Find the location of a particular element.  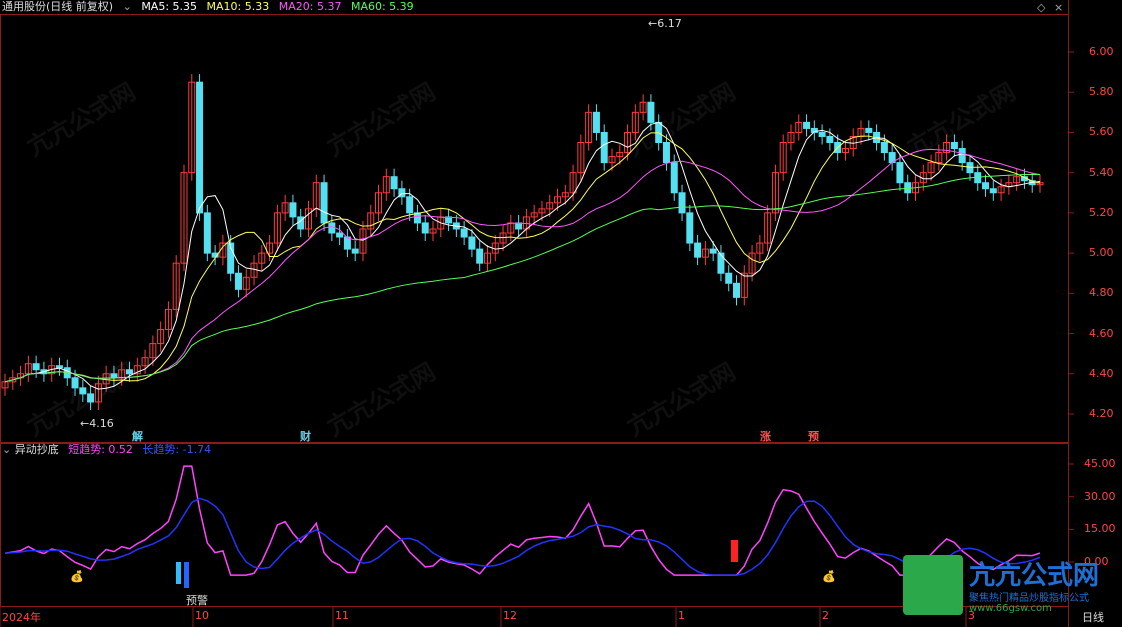

ma60-label: MA60: 5.39 is located at coordinates (382, 6).